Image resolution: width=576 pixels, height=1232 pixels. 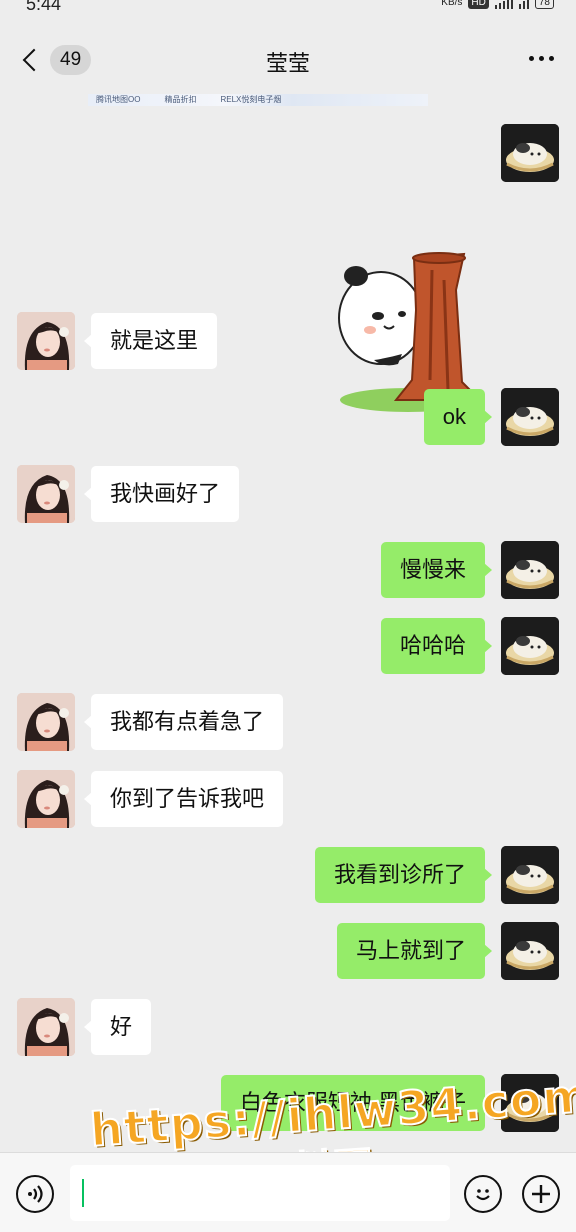 What do you see at coordinates (452, 4) in the screenshot?
I see `network-speed: KB/s` at bounding box center [452, 4].